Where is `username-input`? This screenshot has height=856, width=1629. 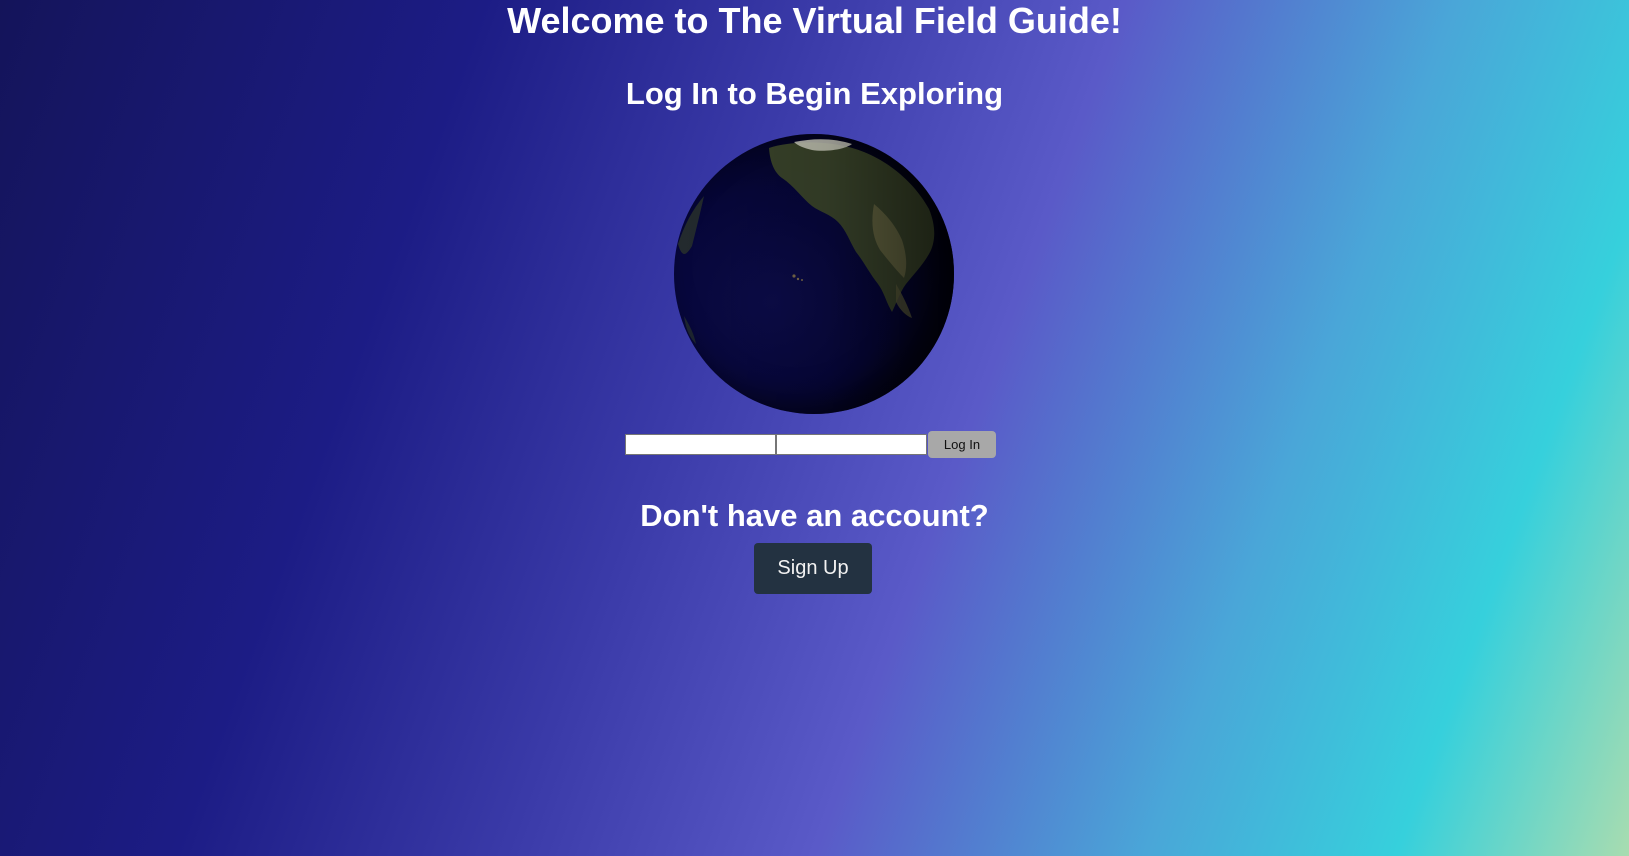
username-input is located at coordinates (700, 444).